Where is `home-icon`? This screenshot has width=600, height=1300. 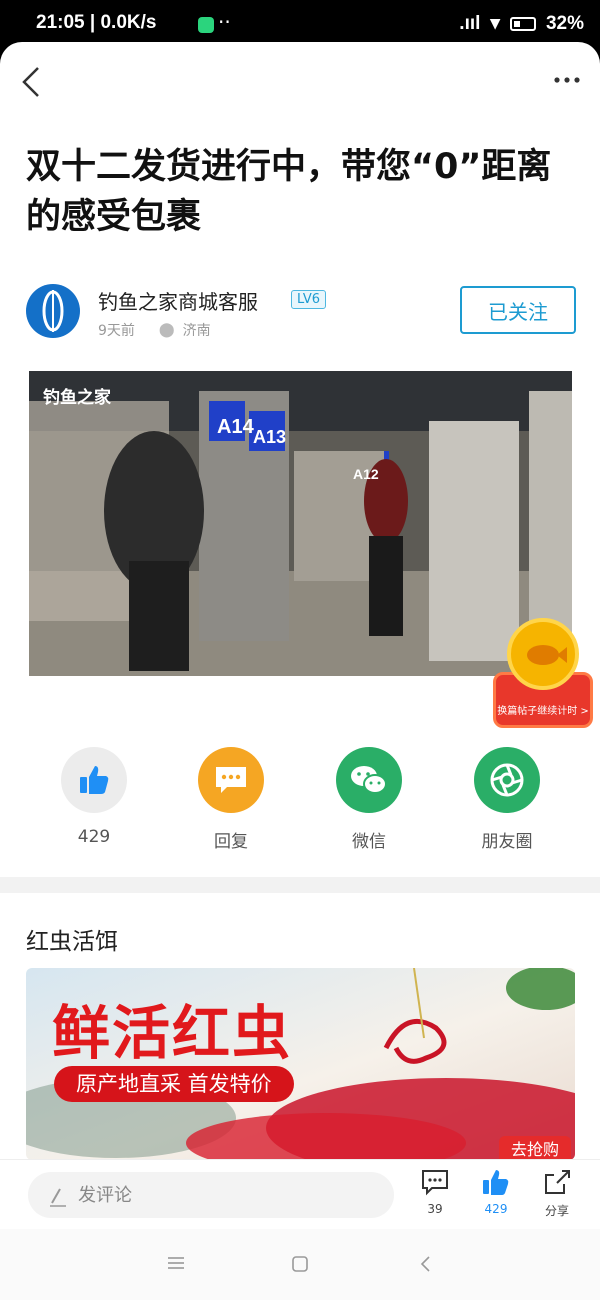
home-icon is located at coordinates (300, 1264).